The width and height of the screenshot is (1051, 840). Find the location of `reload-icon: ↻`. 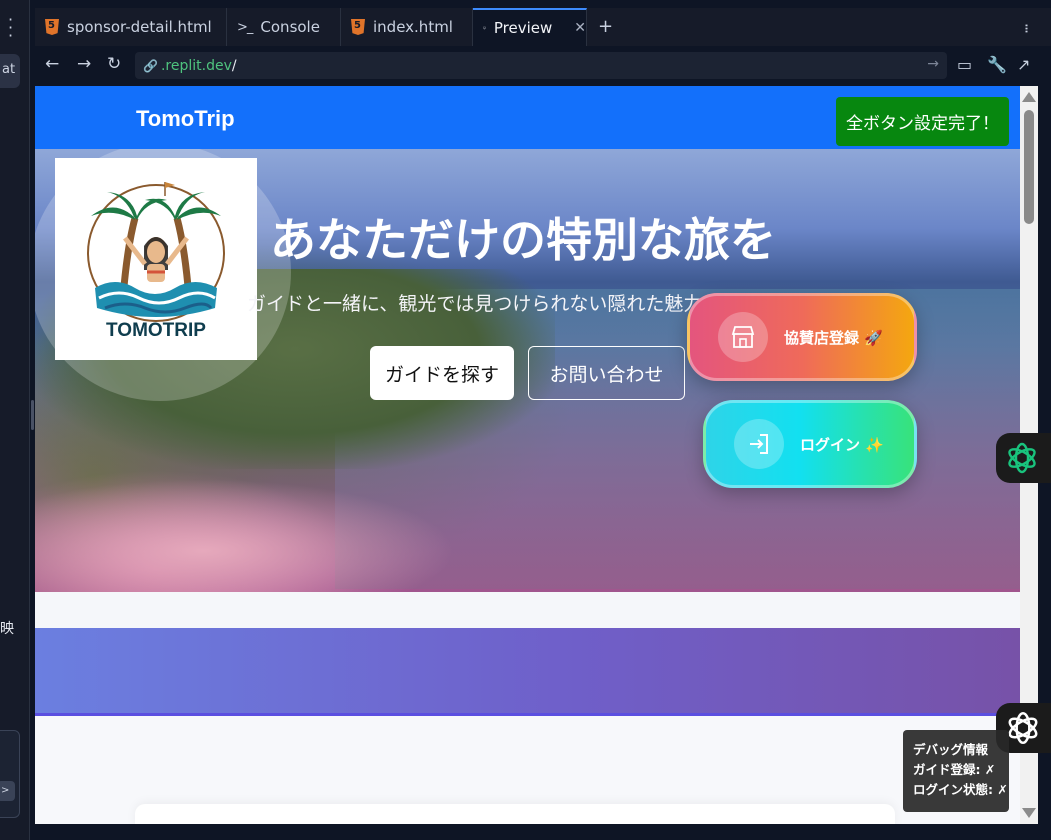

reload-icon: ↻ is located at coordinates (114, 64).